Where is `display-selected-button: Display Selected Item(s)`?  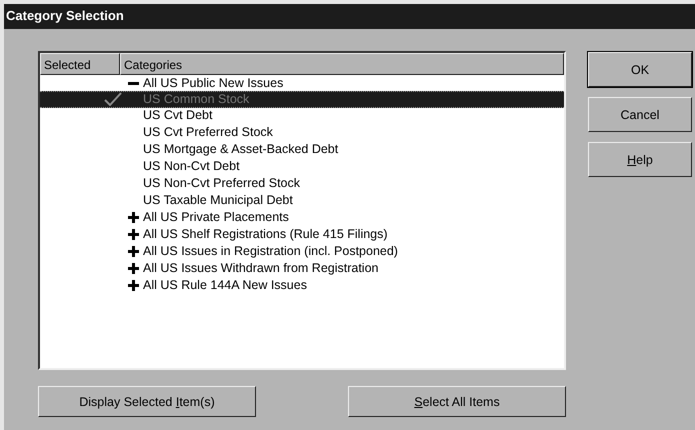
display-selected-button: Display Selected Item(s) is located at coordinates (147, 401).